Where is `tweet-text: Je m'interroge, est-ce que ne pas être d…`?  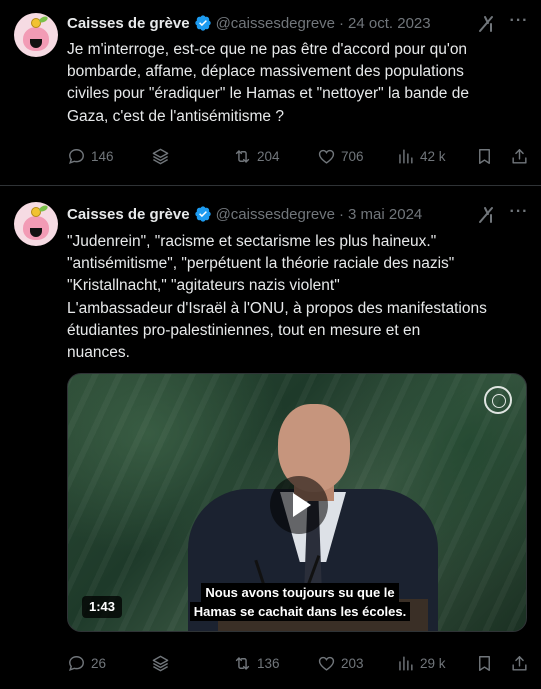
tweet-text: Je m'interroge, est-ce que ne pas être d… is located at coordinates (268, 83).